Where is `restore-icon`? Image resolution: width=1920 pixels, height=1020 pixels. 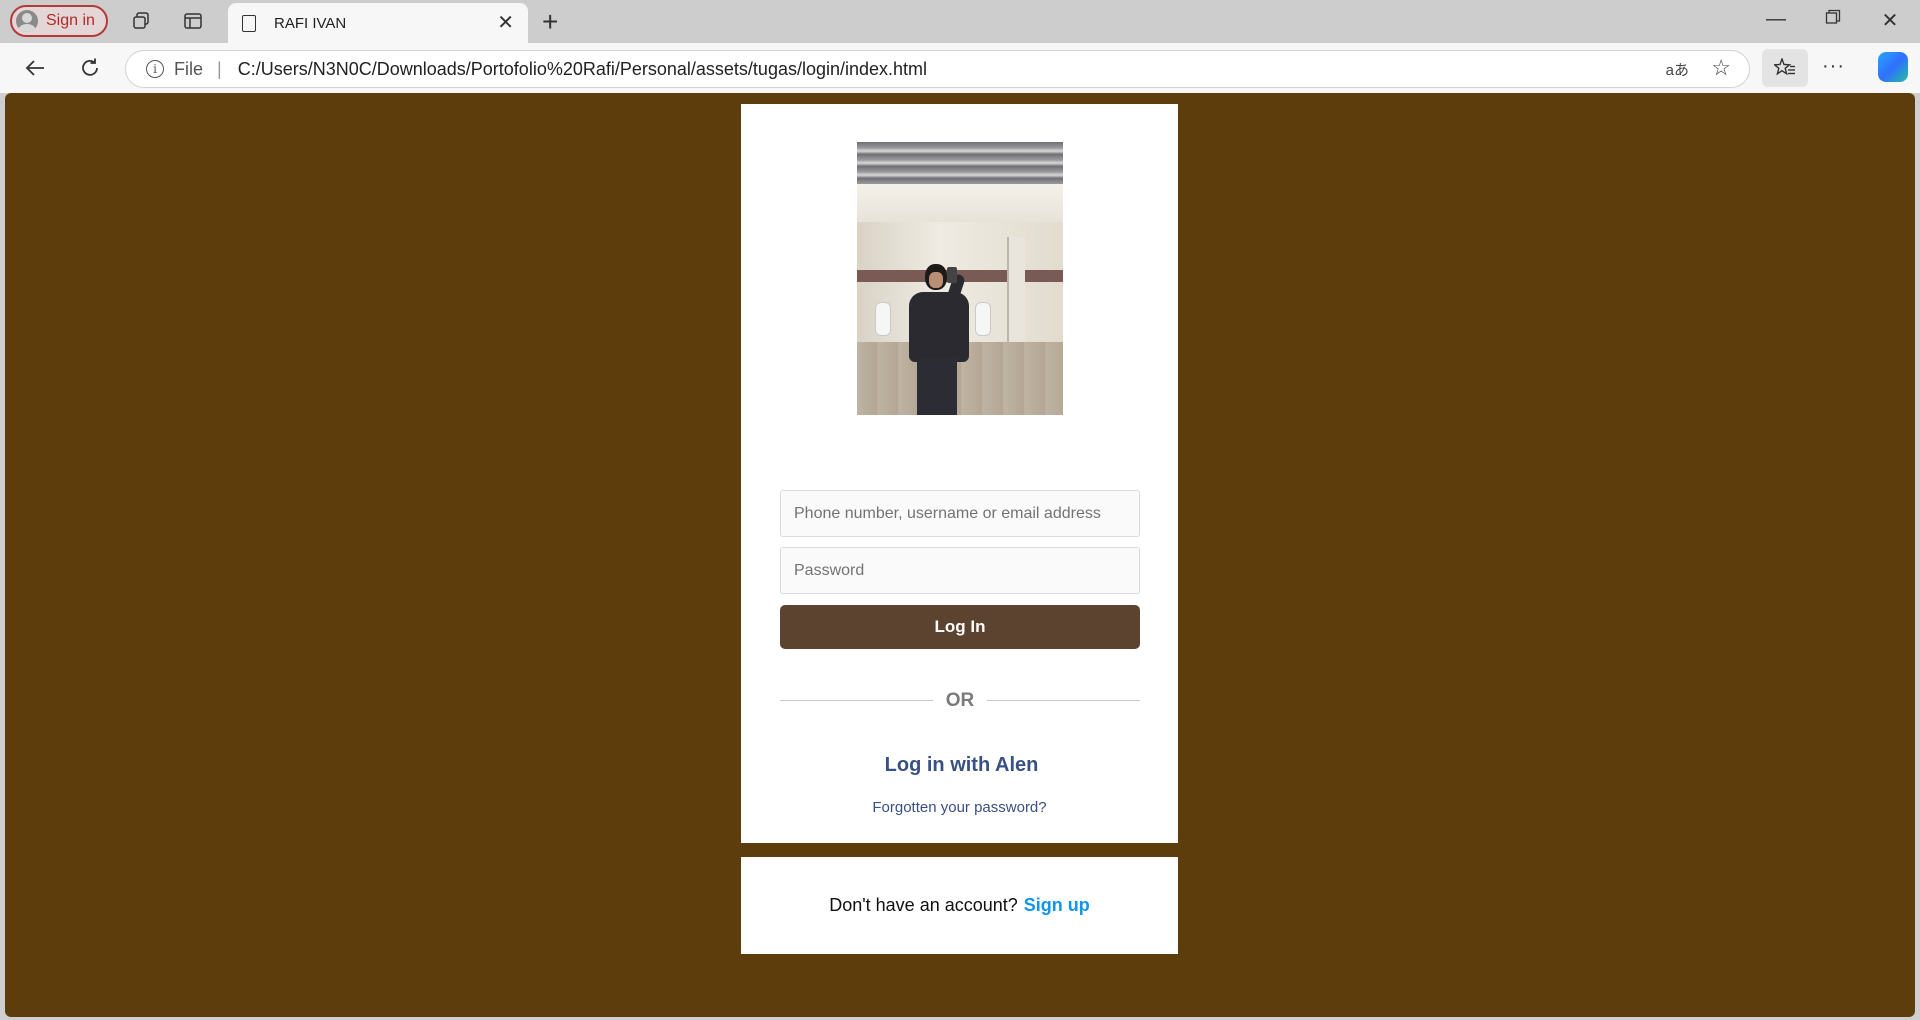
restore-icon is located at coordinates (1833, 19).